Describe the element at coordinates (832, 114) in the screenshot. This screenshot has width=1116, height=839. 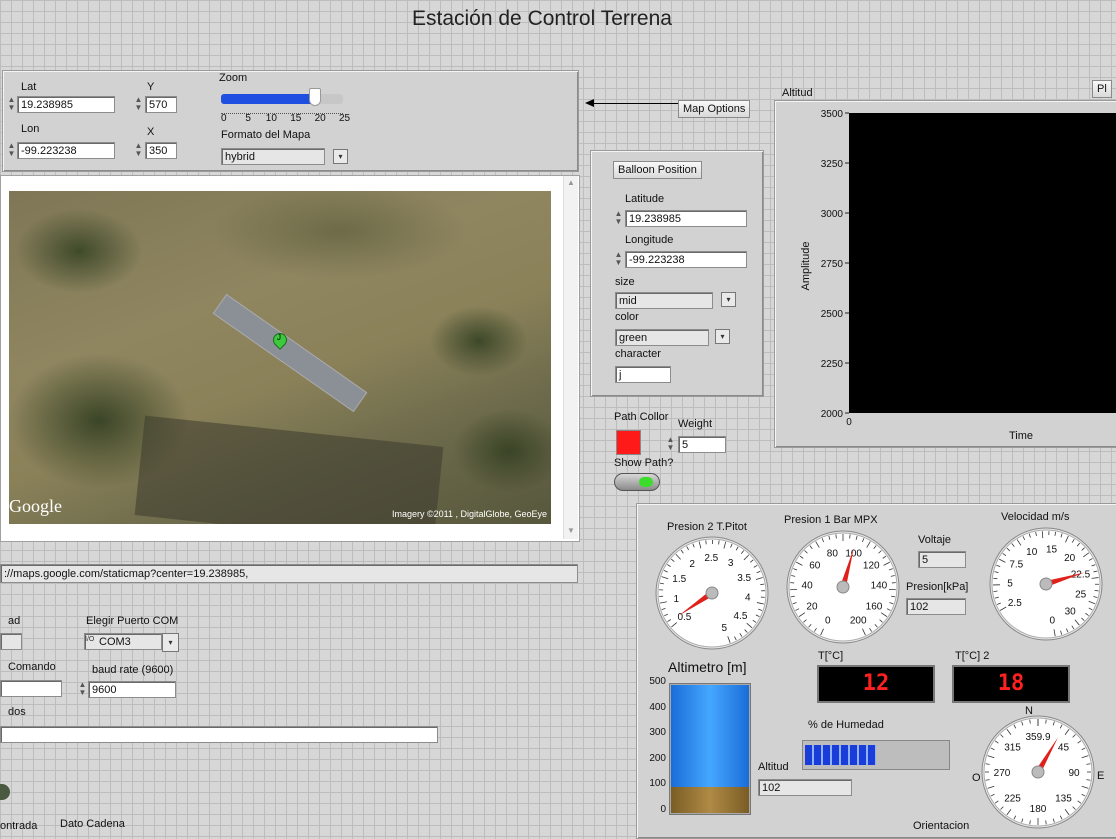
I see `y-tick-label: 3500` at that location.